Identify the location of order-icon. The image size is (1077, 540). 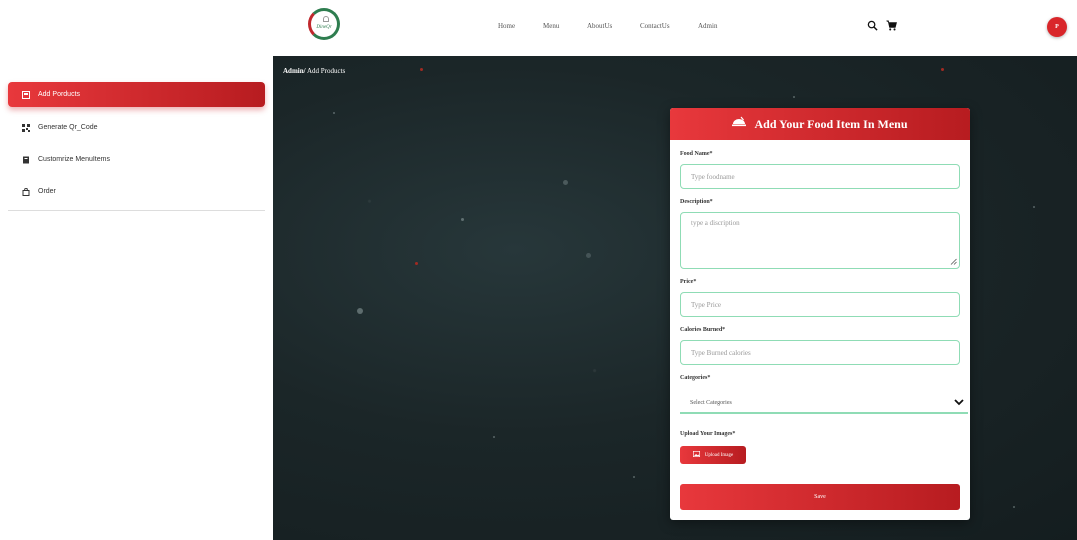
(26, 191).